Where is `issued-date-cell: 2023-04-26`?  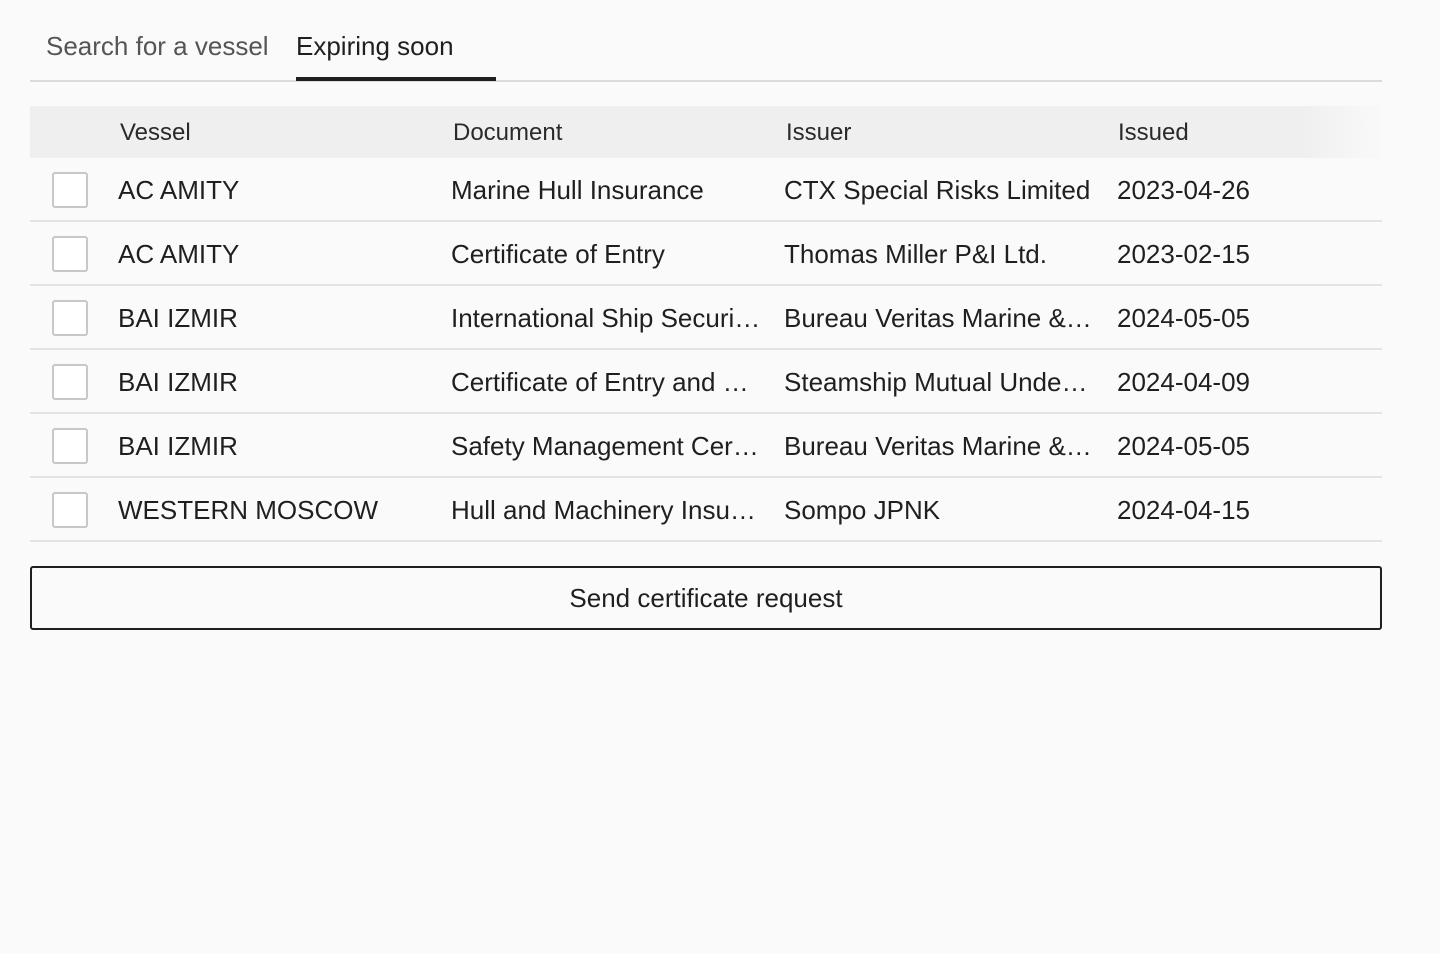 issued-date-cell: 2023-04-26 is located at coordinates (1183, 190).